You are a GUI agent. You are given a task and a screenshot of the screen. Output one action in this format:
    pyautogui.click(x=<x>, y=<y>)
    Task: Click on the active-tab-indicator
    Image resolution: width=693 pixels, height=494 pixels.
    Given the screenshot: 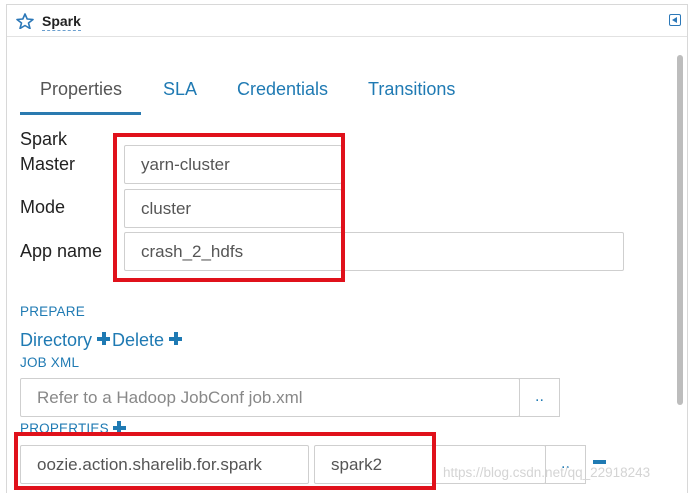 What is the action you would take?
    pyautogui.click(x=80, y=113)
    